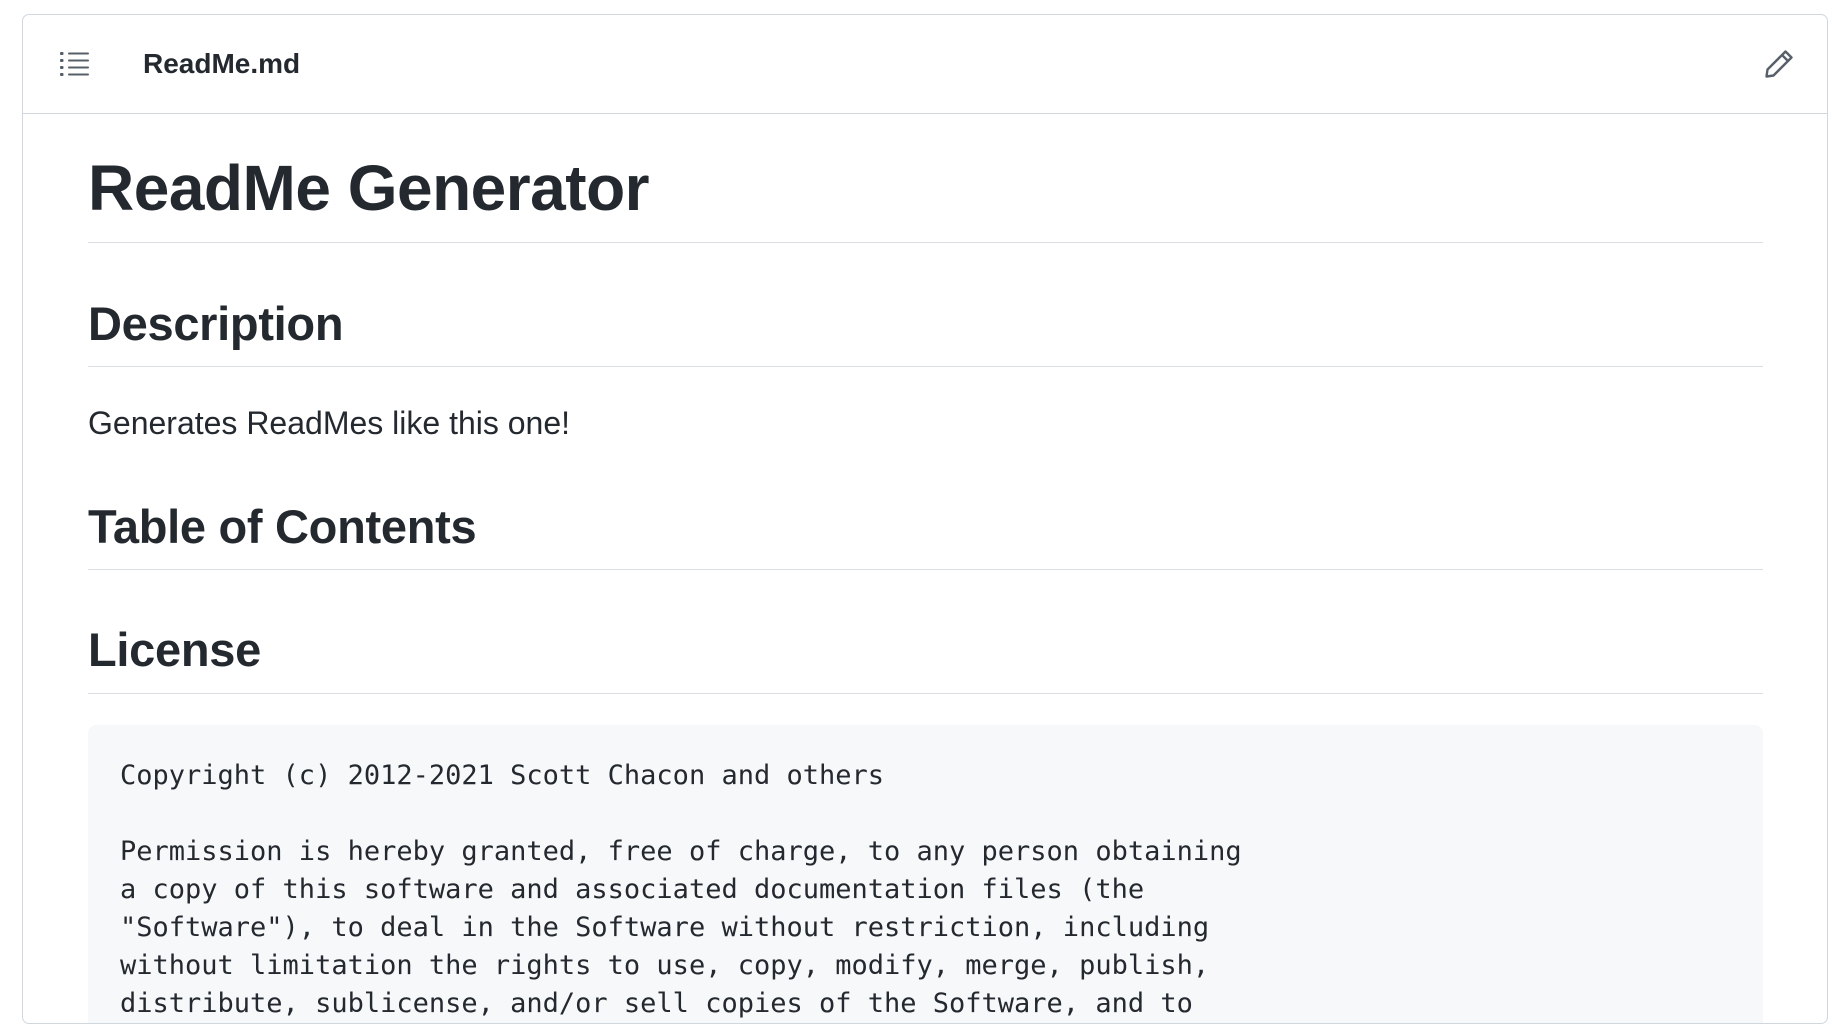 This screenshot has width=1836, height=1024. Describe the element at coordinates (925, 535) in the screenshot. I see `table-of-contents-heading: Table of Contents` at that location.